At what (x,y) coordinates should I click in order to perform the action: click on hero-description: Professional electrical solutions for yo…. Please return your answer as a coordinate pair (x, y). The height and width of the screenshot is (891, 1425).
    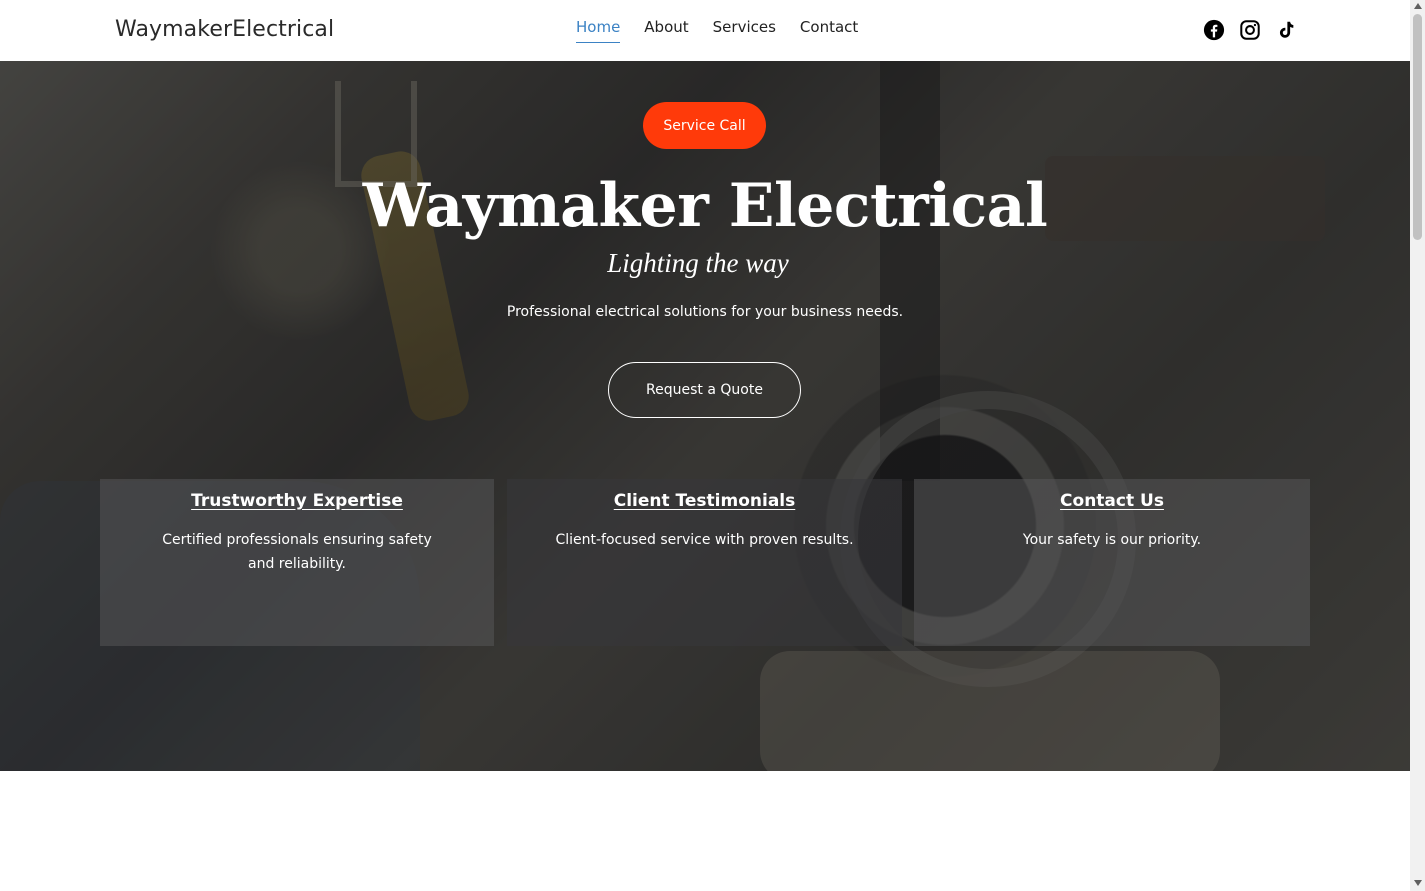
    Looking at the image, I should click on (705, 312).